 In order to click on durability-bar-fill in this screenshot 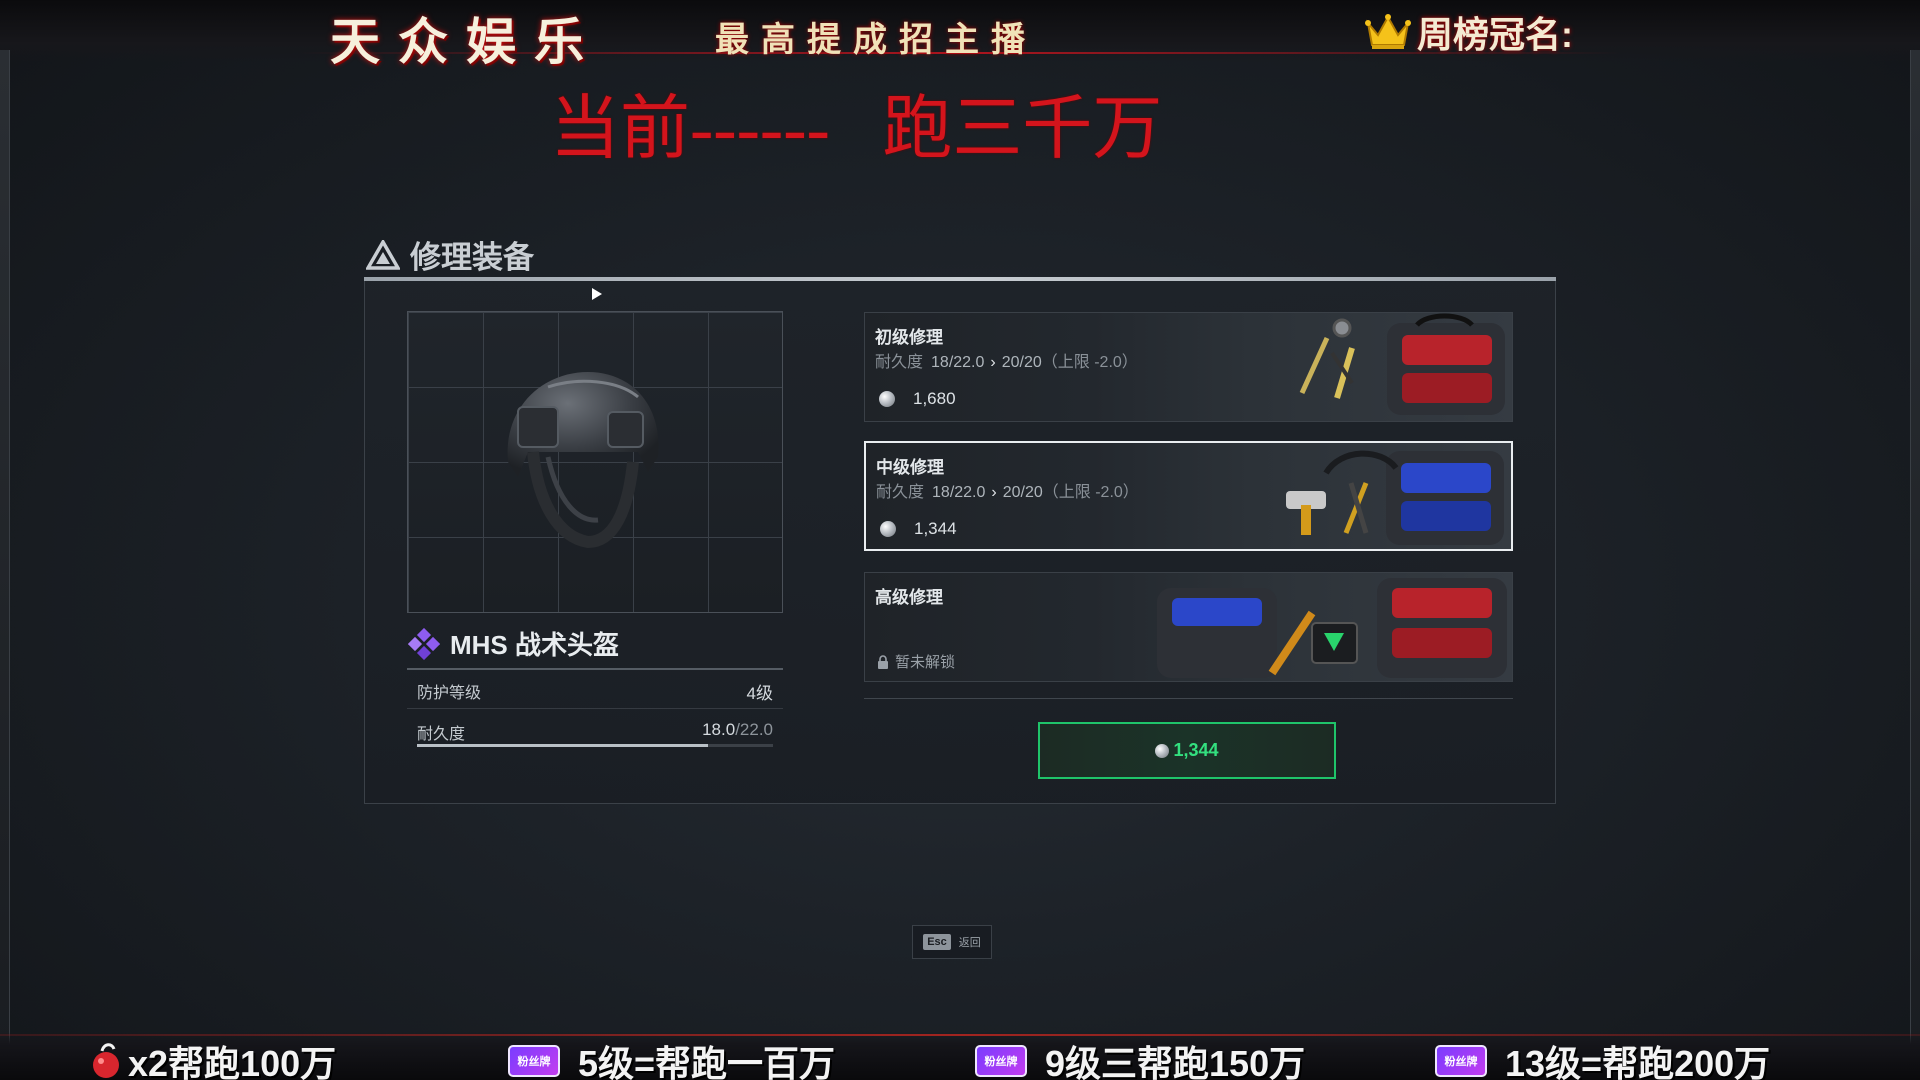, I will do `click(563, 745)`.